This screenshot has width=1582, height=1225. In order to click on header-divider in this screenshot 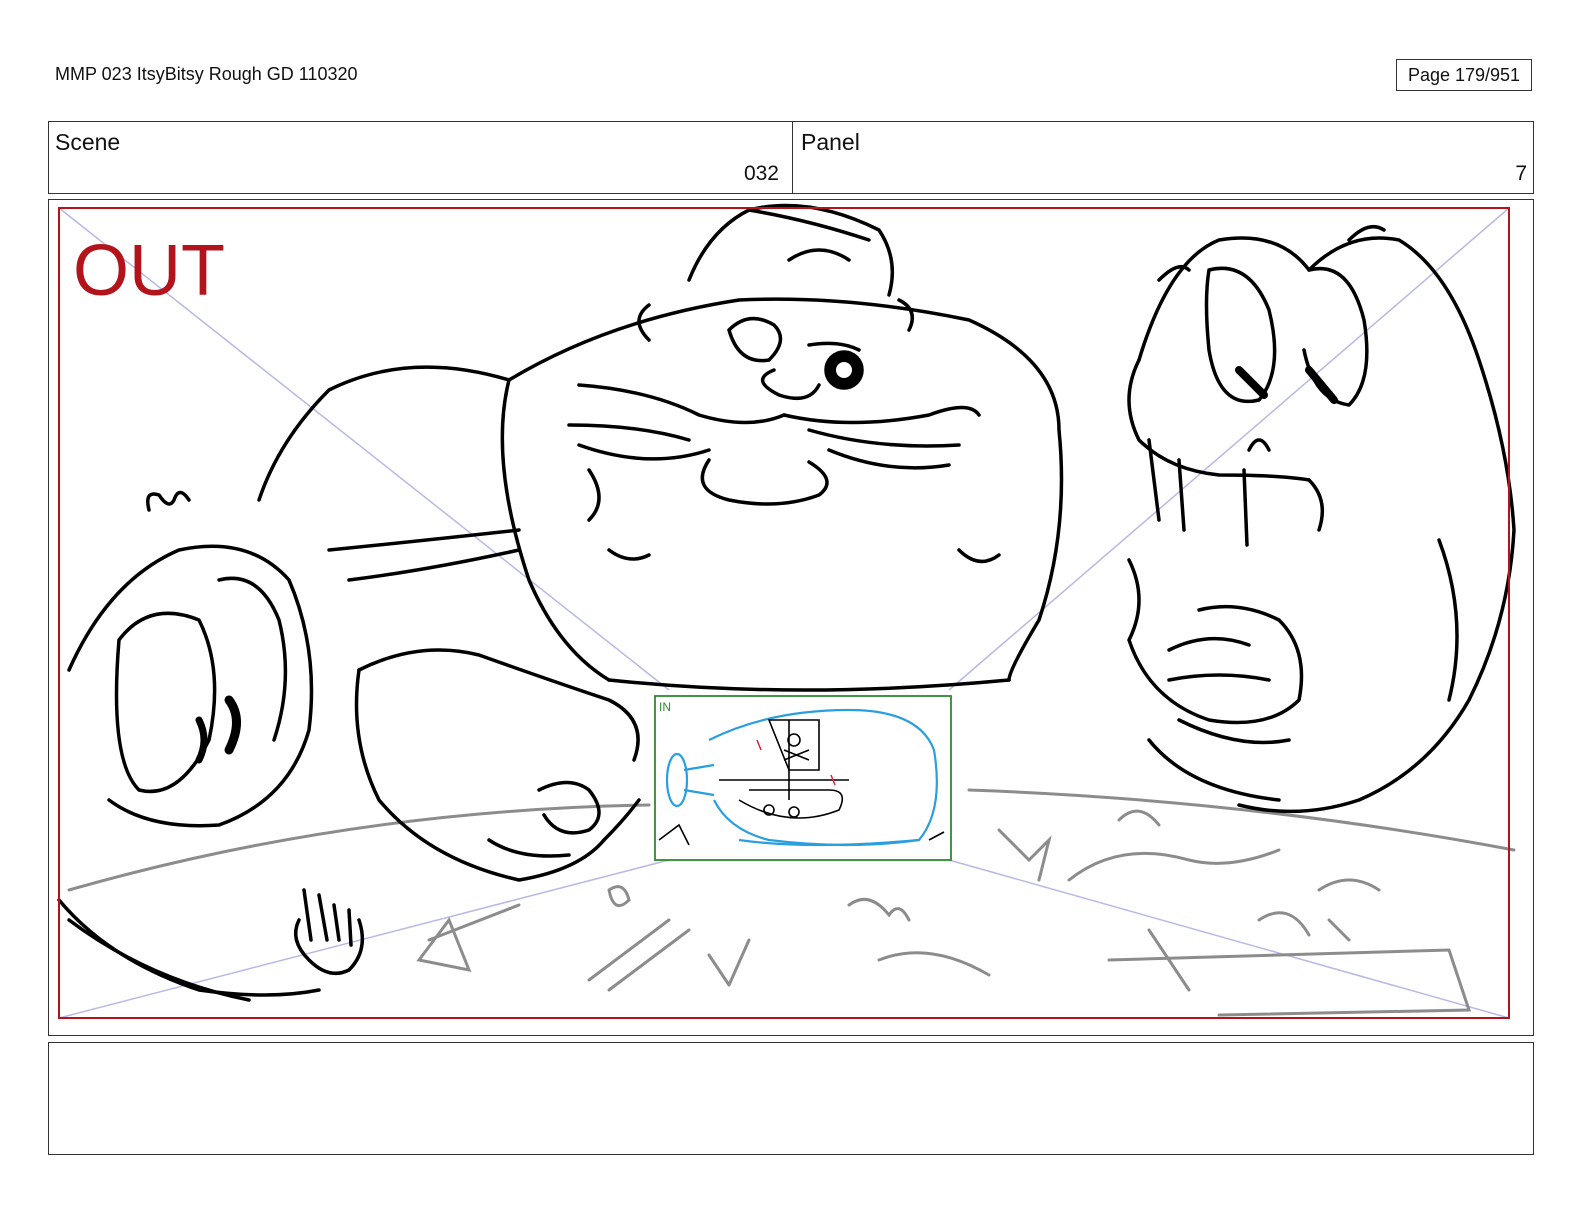, I will do `click(792, 157)`.